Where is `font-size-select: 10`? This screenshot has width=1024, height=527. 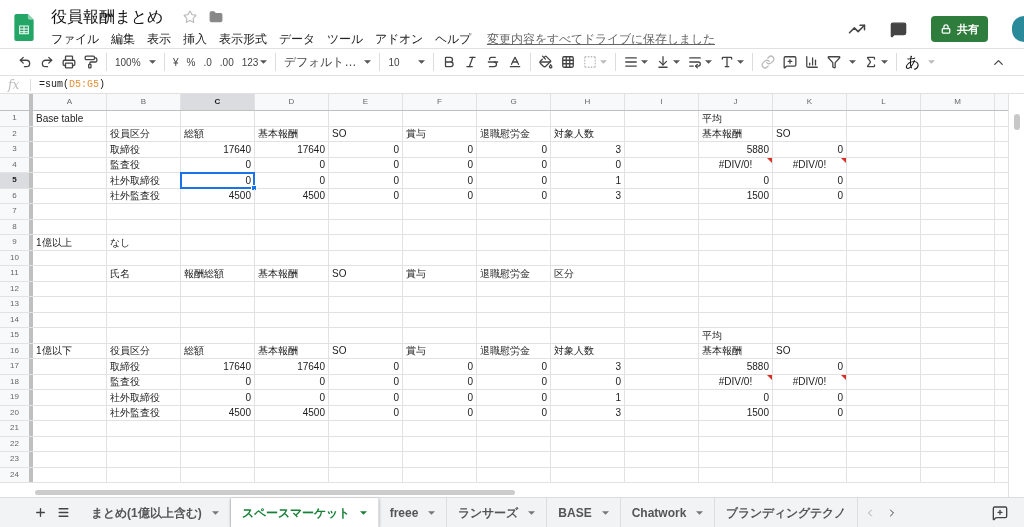
font-size-select: 10 is located at coordinates (399, 62).